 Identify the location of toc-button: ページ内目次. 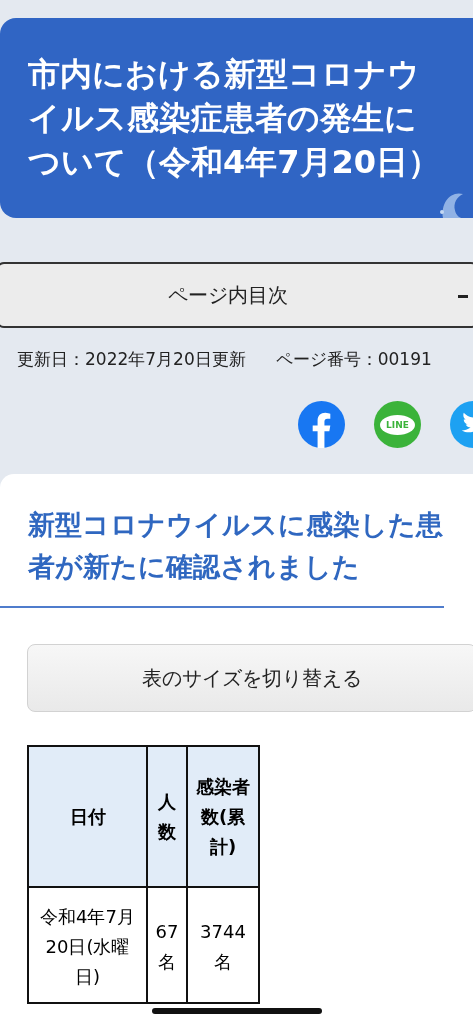
(236, 295).